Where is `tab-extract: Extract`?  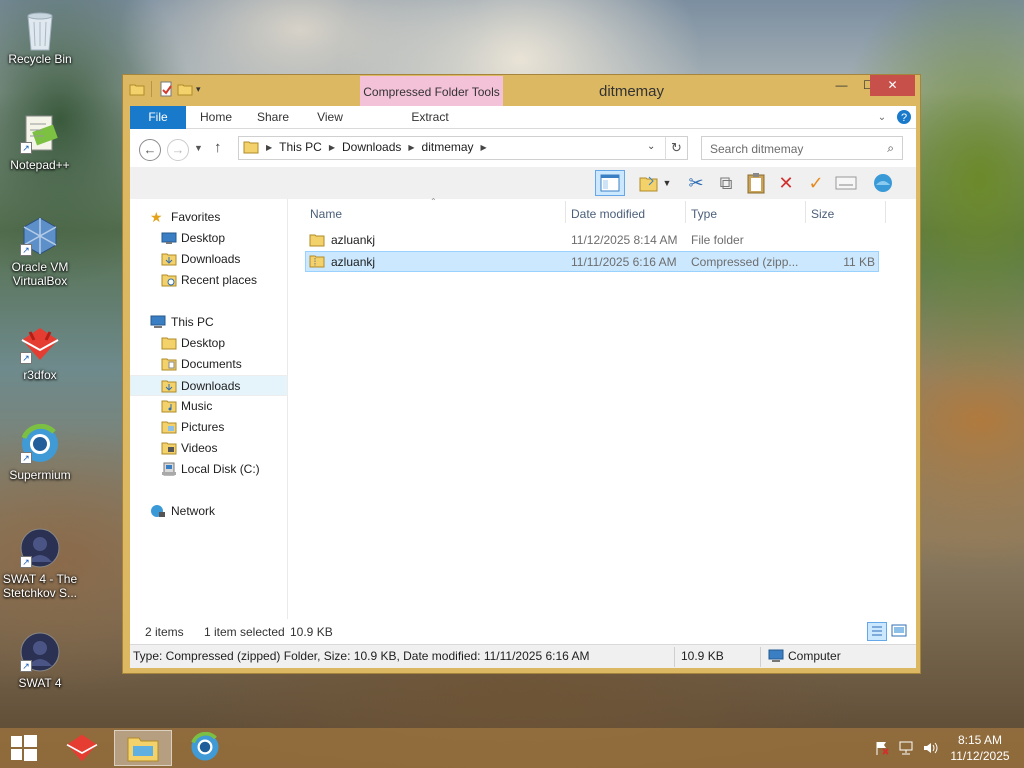
tab-extract: Extract is located at coordinates (430, 117).